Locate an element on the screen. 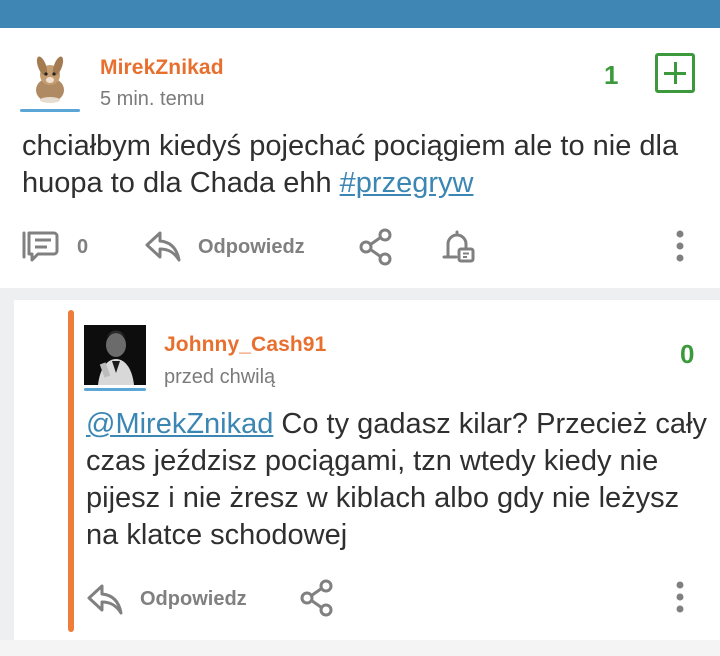 This screenshot has width=720, height=656. bottom-spacer is located at coordinates (360, 648).